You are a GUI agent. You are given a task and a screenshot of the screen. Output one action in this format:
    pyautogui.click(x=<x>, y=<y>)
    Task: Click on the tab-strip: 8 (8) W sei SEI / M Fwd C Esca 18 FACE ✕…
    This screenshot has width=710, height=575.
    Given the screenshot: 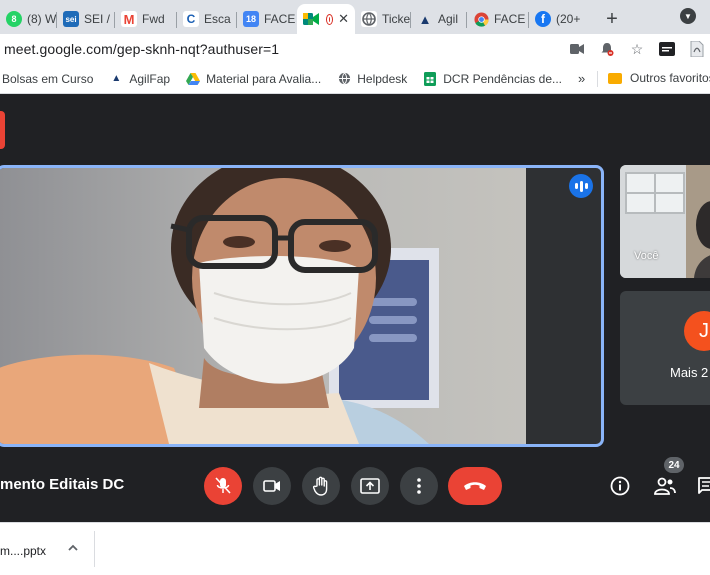 What is the action you would take?
    pyautogui.click(x=355, y=17)
    